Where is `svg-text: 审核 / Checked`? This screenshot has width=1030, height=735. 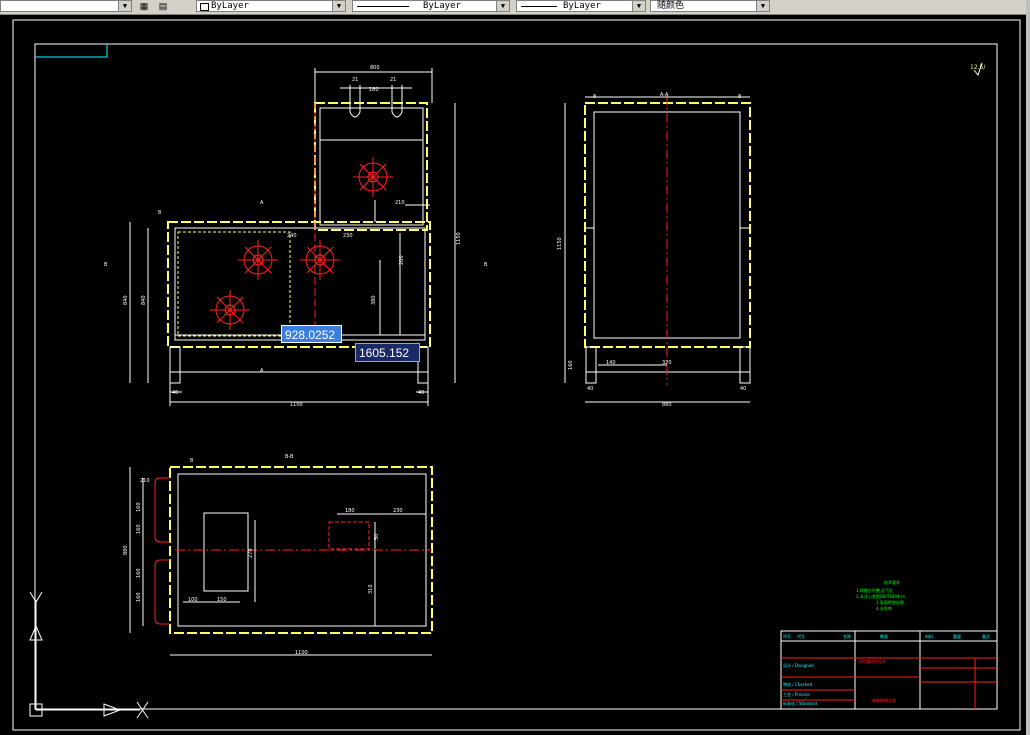 svg-text: 审核 / Checked is located at coordinates (798, 684).